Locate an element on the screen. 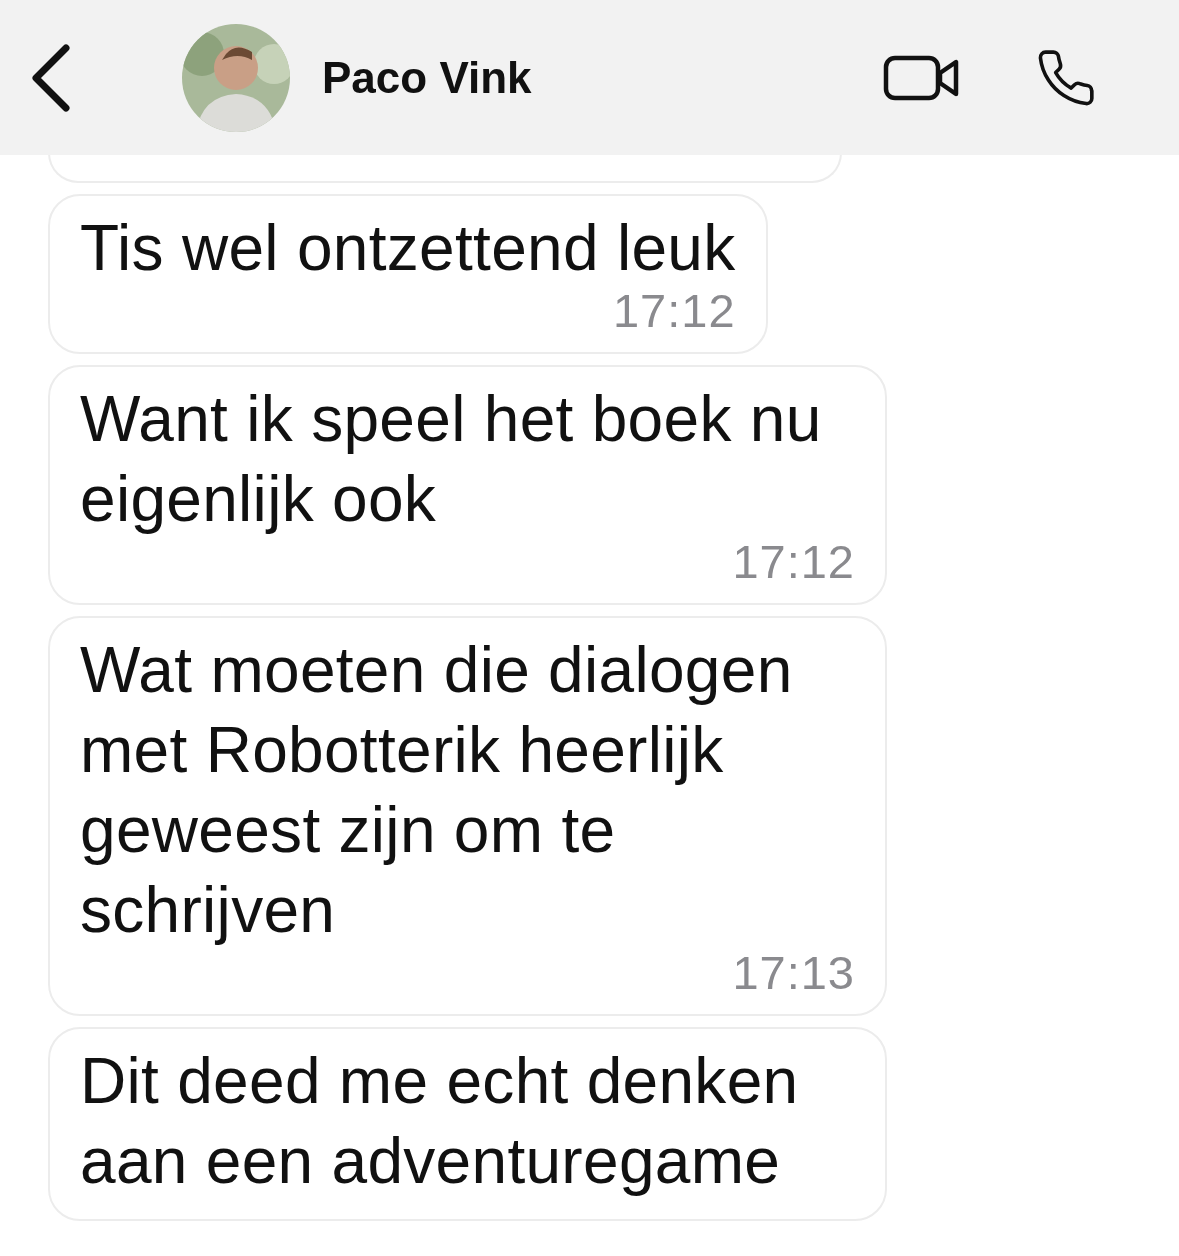  message-text: Want ik speel het boek nu eigenlijk ook is located at coordinates (451, 459).